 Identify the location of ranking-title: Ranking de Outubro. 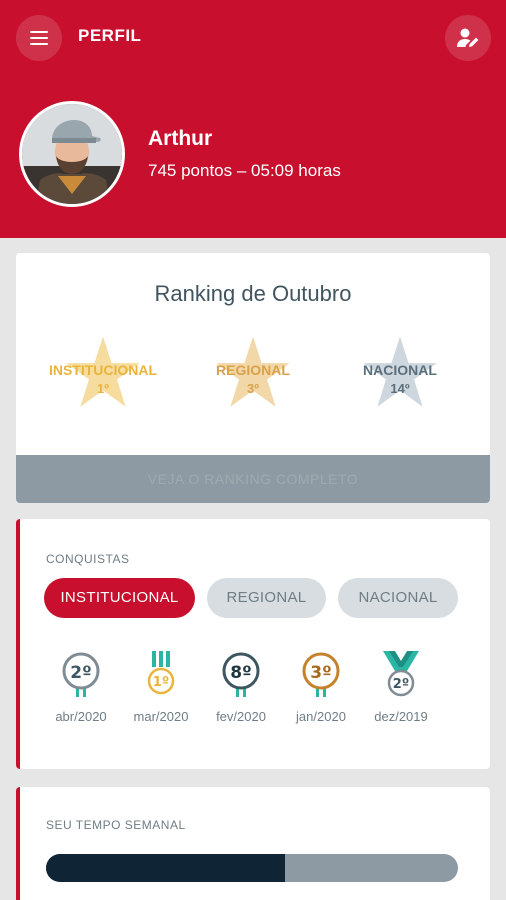
(253, 293).